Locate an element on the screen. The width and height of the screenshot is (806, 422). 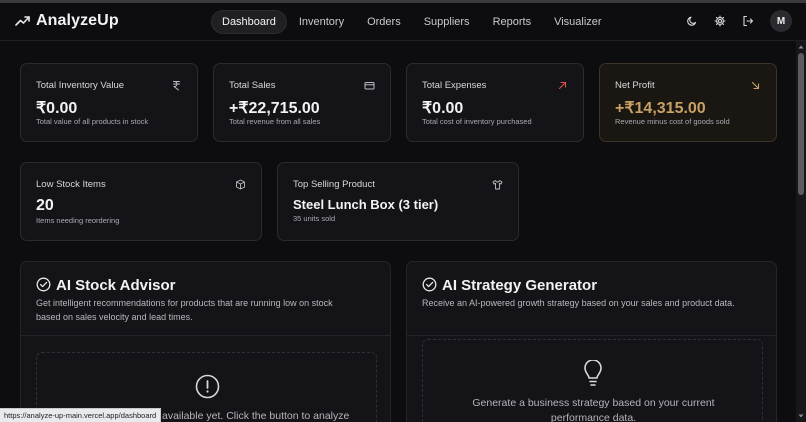
logout-icon is located at coordinates (748, 21).